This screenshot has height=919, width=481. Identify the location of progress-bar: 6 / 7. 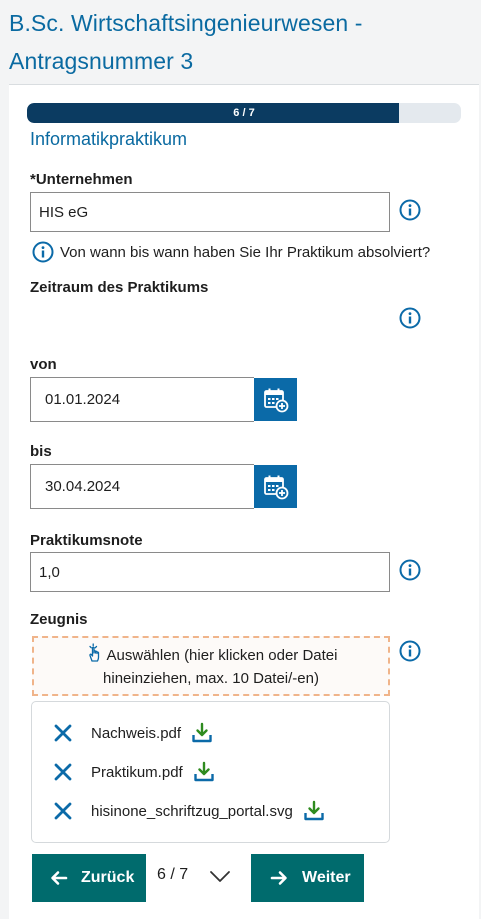
(244, 113).